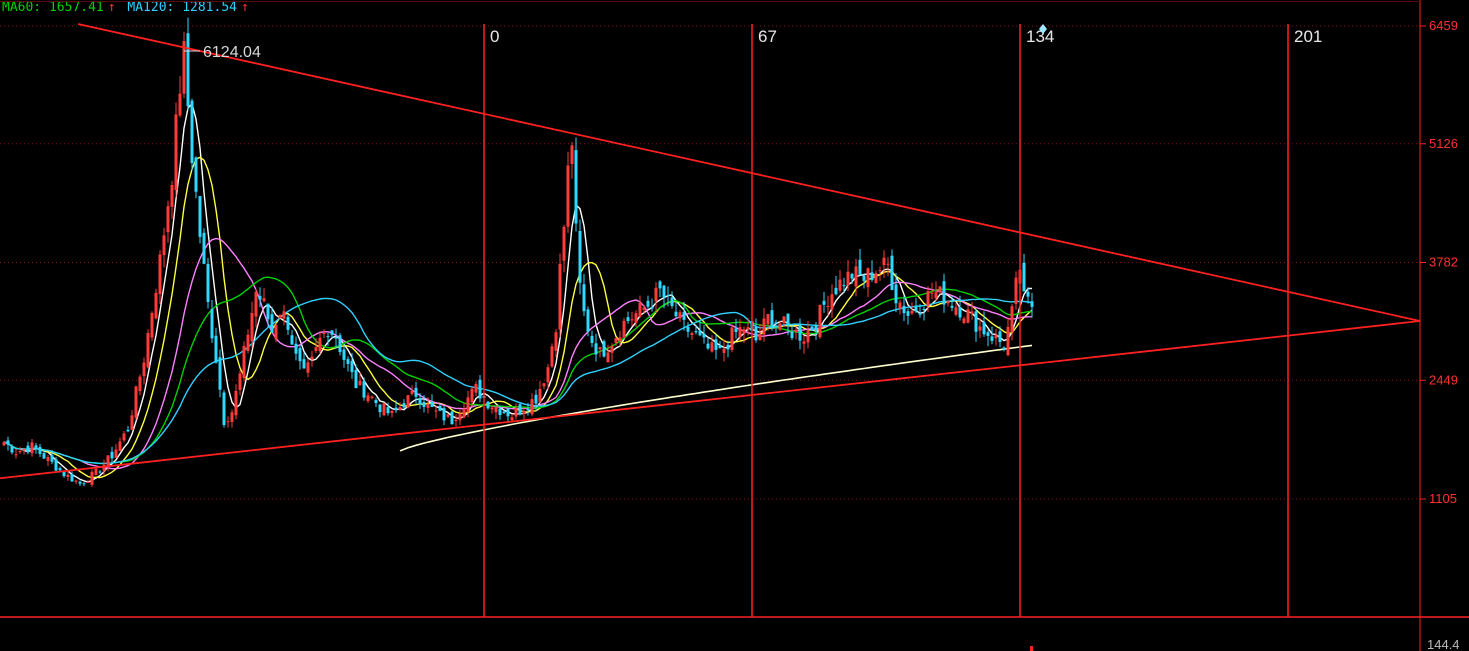 The image size is (1469, 651). I want to click on y-tick-label: 1105, so click(1443, 498).